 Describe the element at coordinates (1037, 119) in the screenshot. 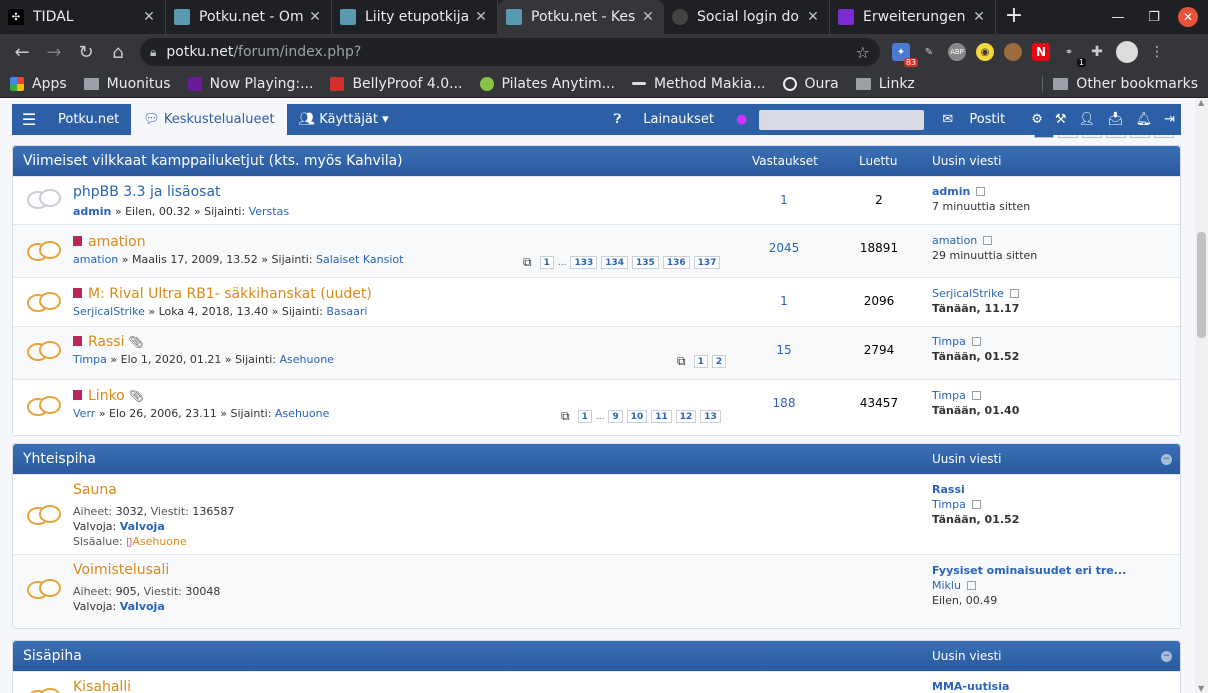

I see `settings-icon: ⚙` at that location.